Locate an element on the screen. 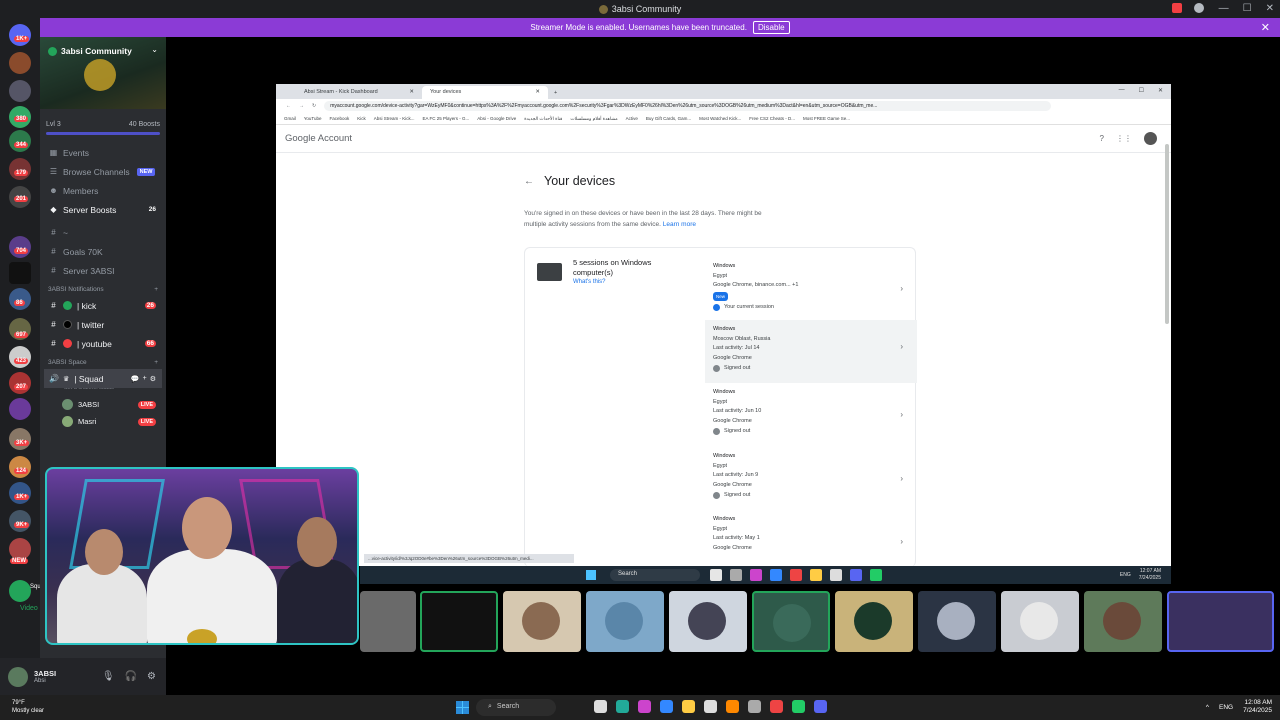 The height and width of the screenshot is (720, 1280). google-account-logo: Google Account is located at coordinates (318, 138).